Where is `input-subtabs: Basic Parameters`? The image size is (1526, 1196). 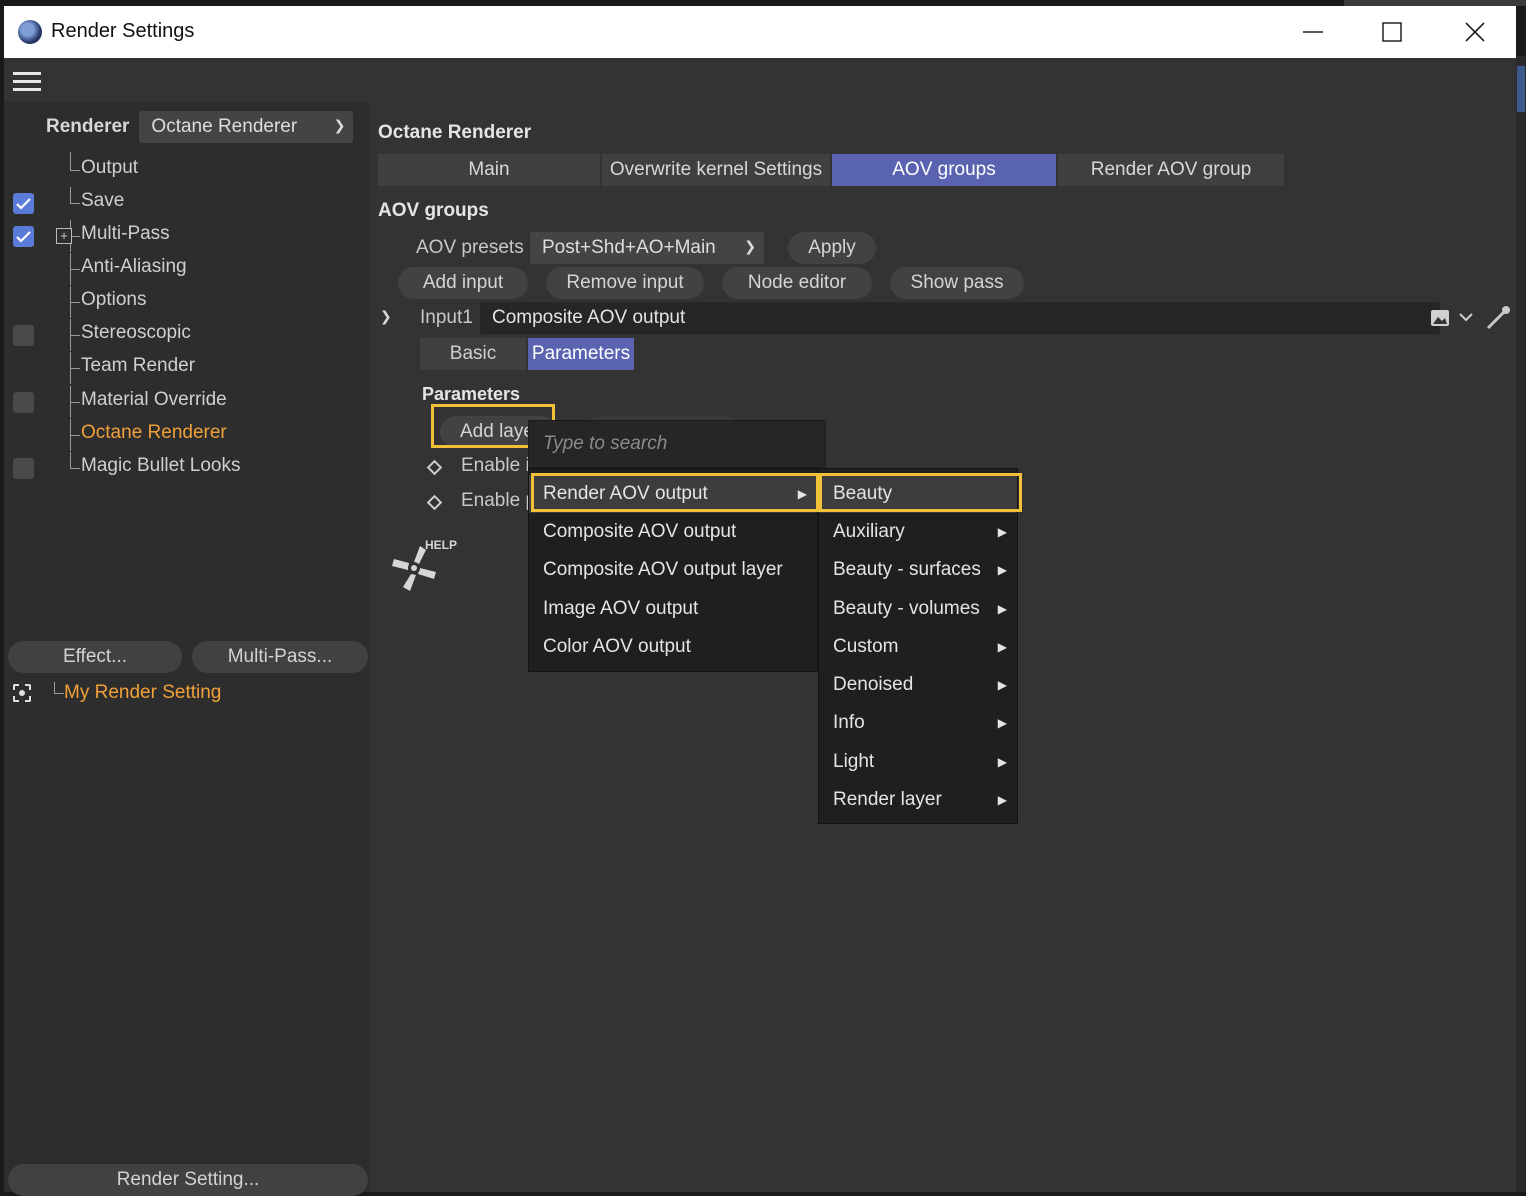
input-subtabs: Basic Parameters is located at coordinates (528, 354).